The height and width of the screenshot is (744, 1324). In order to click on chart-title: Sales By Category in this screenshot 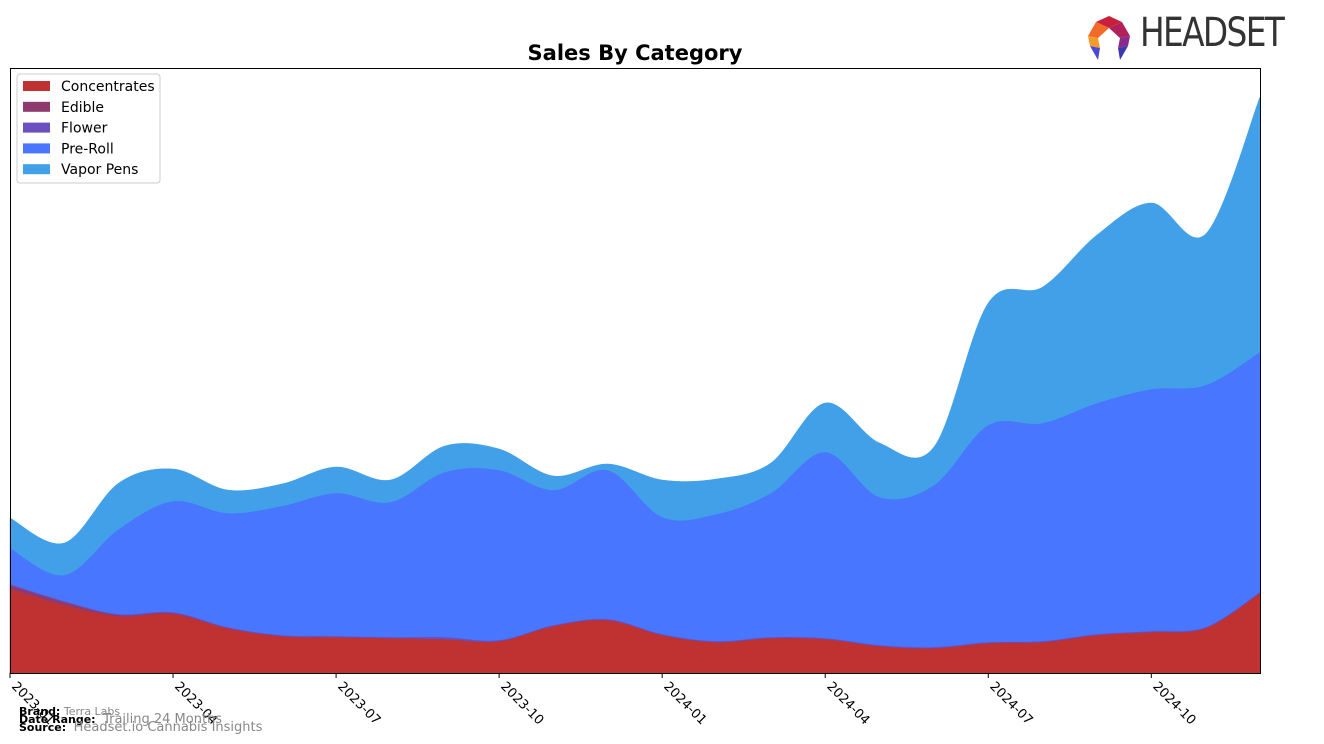, I will do `click(635, 53)`.